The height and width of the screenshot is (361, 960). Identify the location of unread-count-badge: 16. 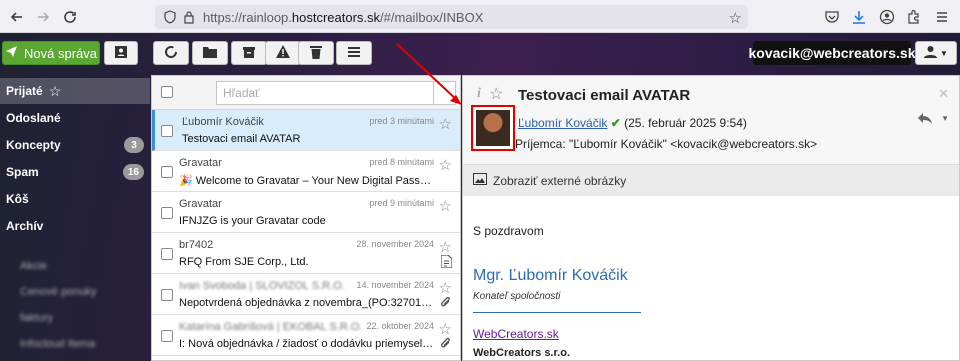
(133, 172).